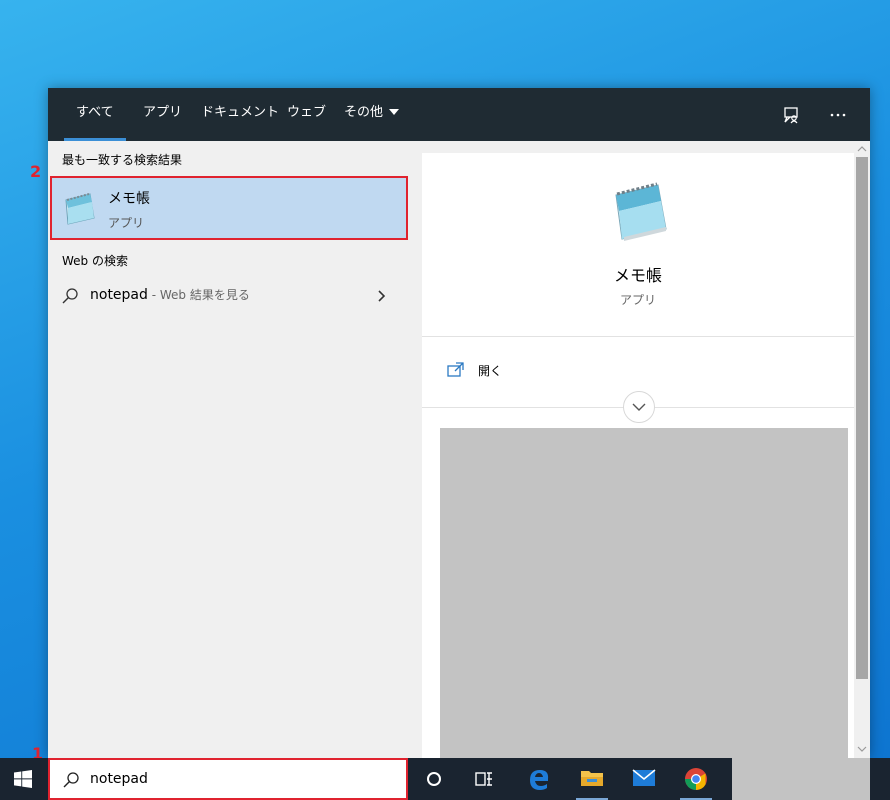 The height and width of the screenshot is (800, 890). What do you see at coordinates (455, 369) in the screenshot?
I see `open-icon` at bounding box center [455, 369].